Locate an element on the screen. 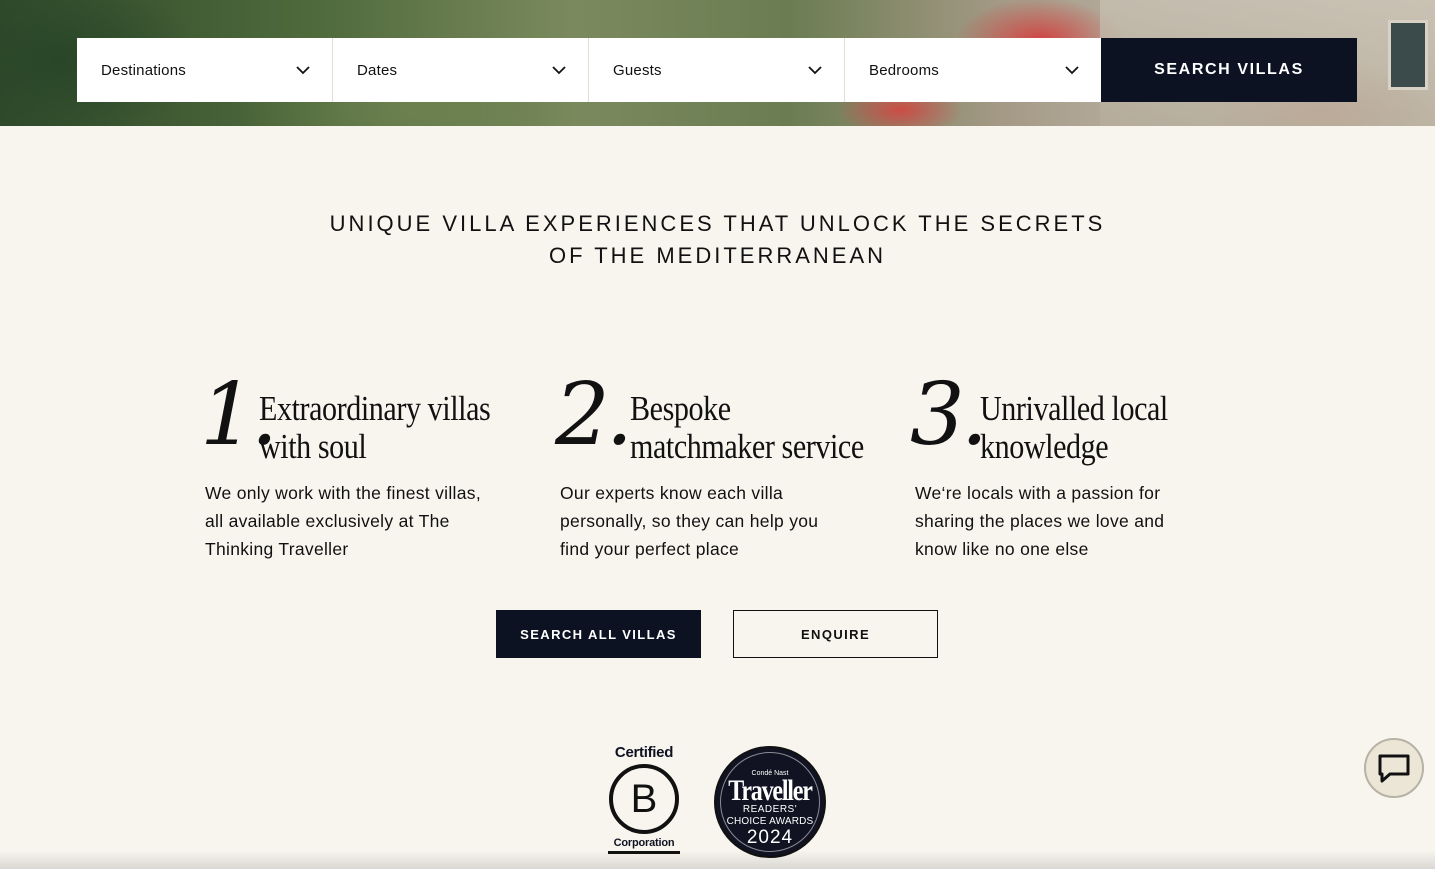 This screenshot has width=1435, height=869. feature-desc-line-3: know like no one else is located at coordinates (1002, 549).